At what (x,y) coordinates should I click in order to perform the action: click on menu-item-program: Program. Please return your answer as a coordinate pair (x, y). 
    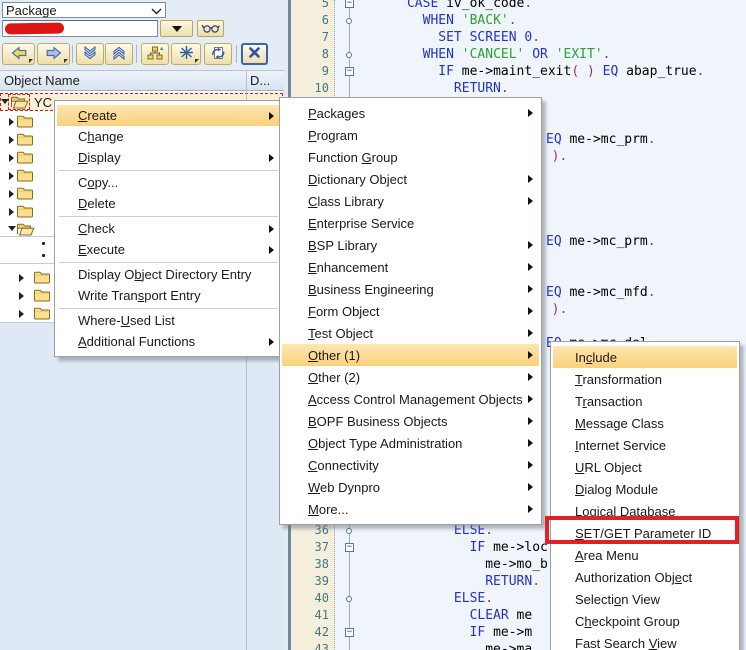
    Looking at the image, I should click on (410, 135).